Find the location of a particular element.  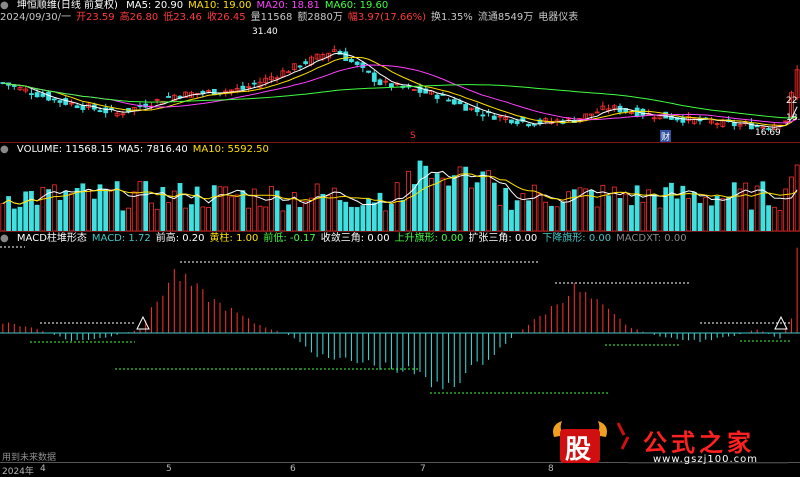

quote-item-8: 换1.35% is located at coordinates (452, 17).